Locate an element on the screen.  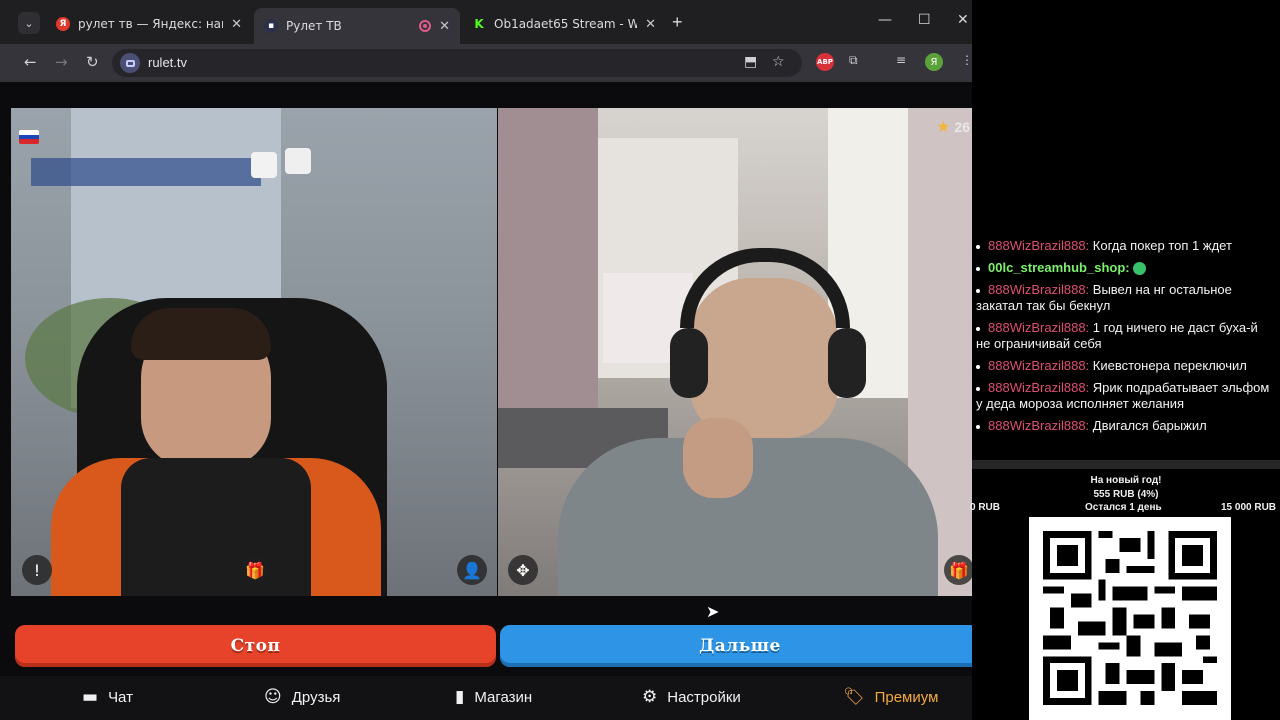
person-vest is located at coordinates (216, 527).